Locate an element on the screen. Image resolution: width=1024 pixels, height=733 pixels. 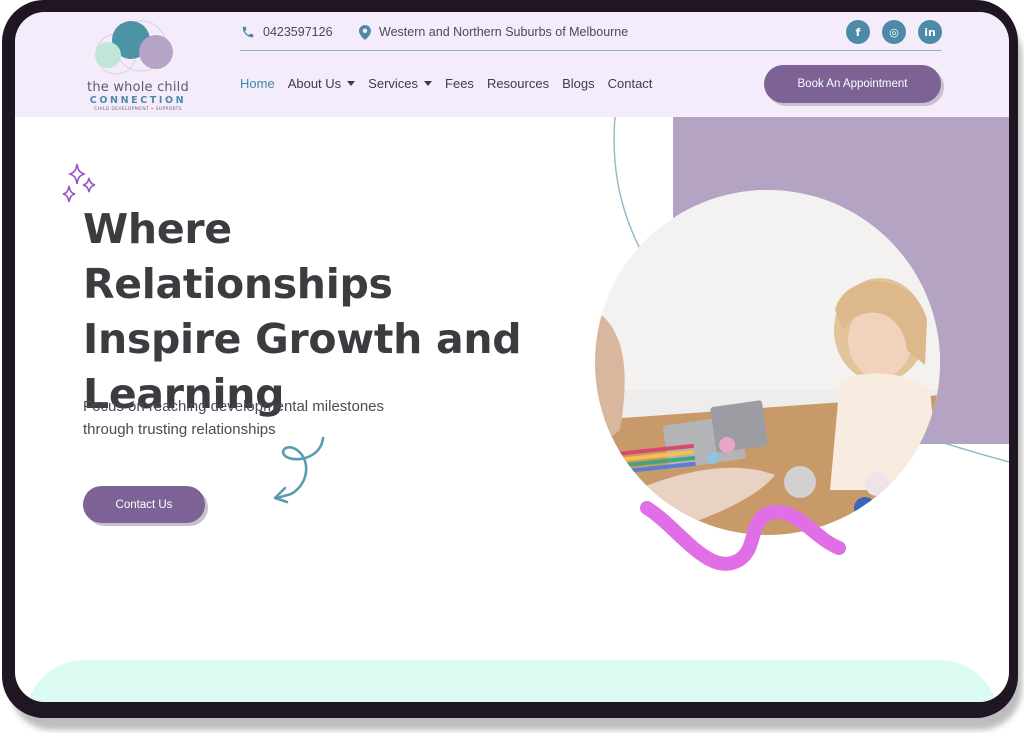
nav-item-services: Services is located at coordinates (400, 83).